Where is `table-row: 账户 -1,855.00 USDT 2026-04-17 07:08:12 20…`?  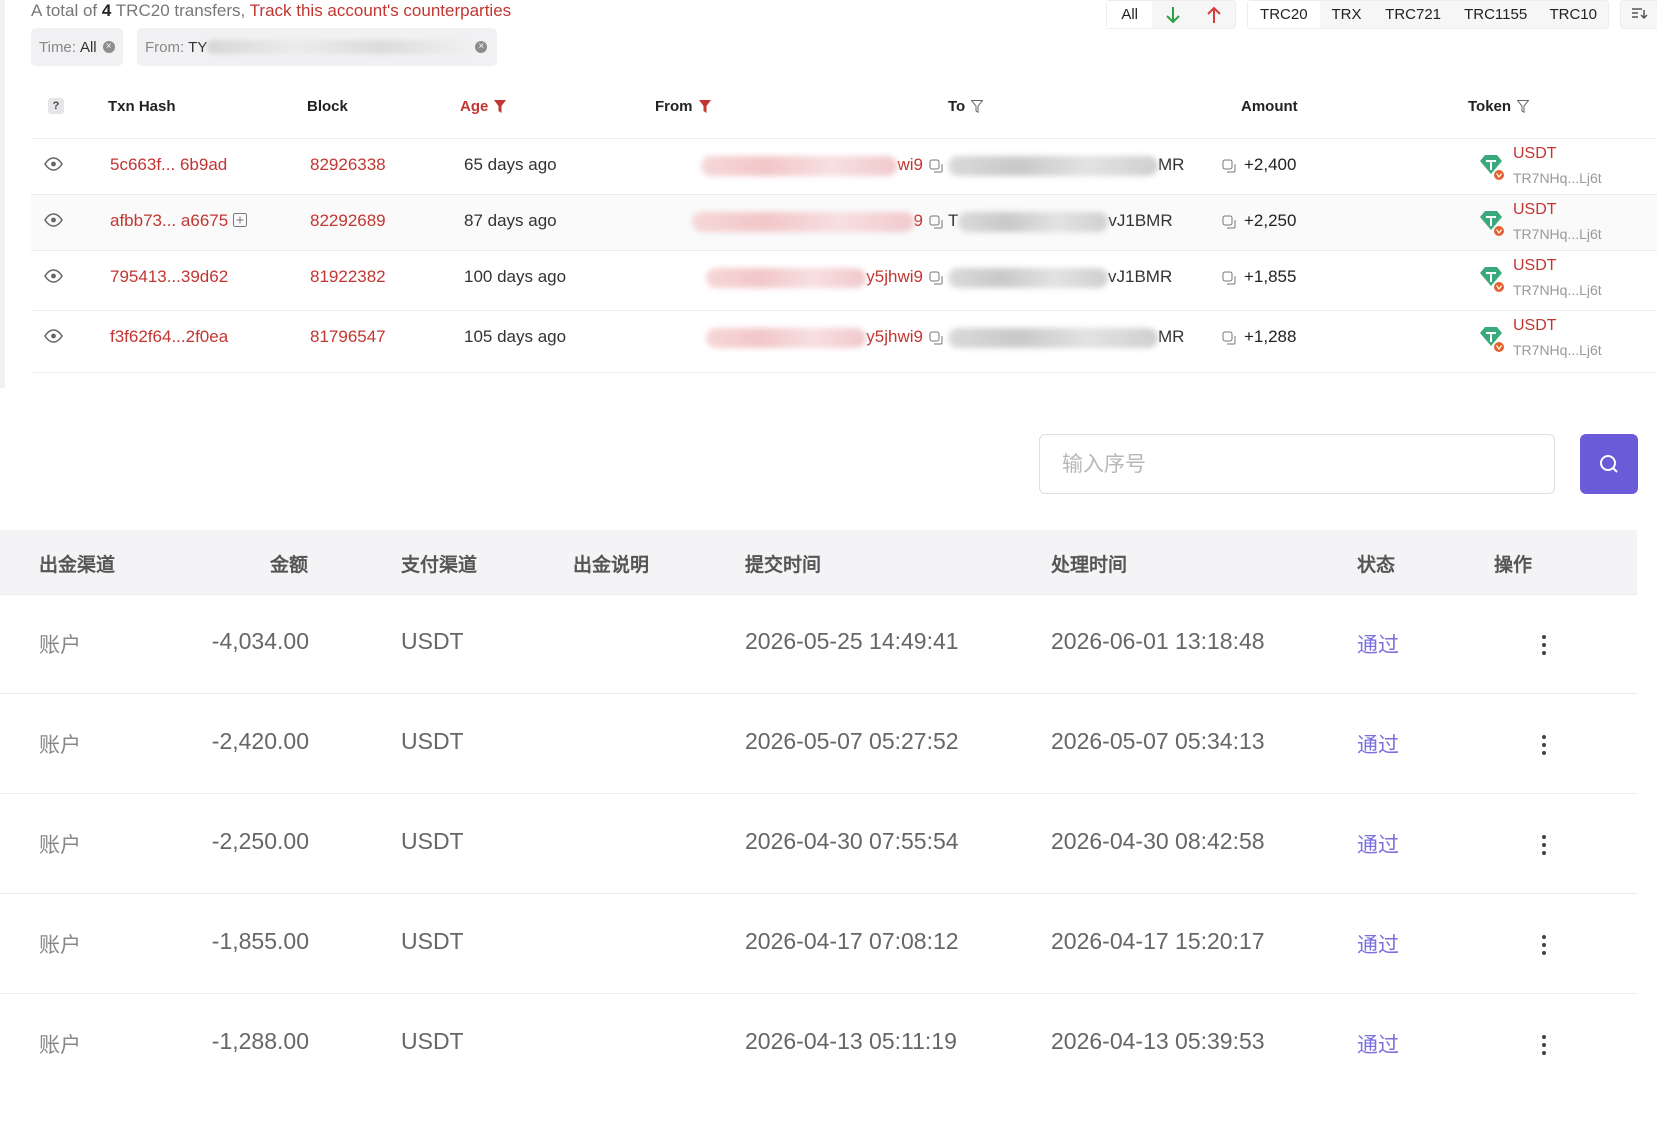
table-row: 账户 -1,855.00 USDT 2026-04-17 07:08:12 20… is located at coordinates (818, 944).